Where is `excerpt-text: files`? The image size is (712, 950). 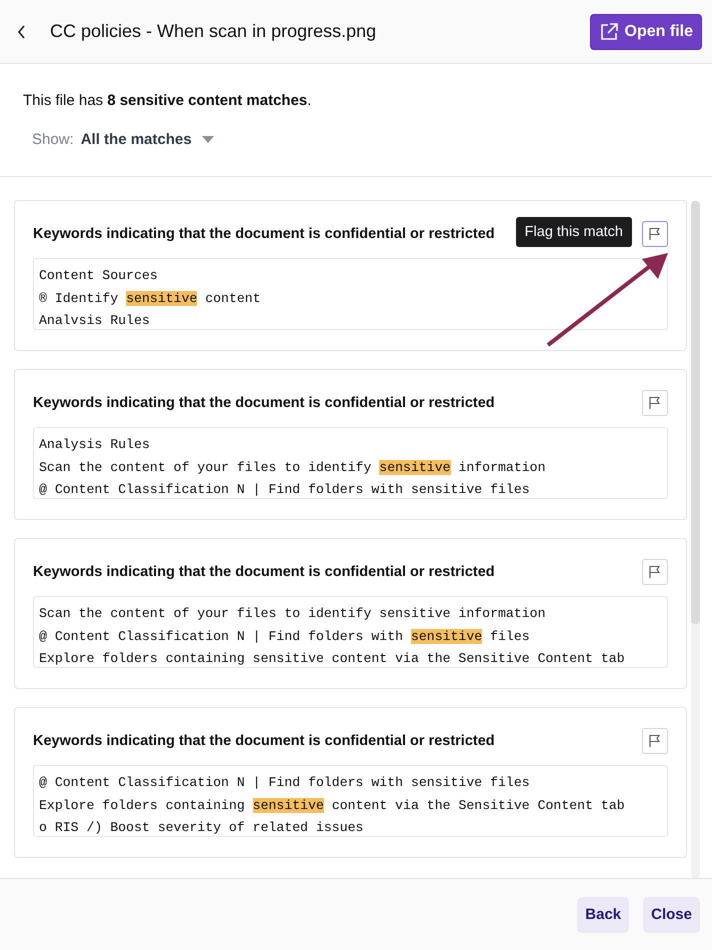
excerpt-text: files is located at coordinates (509, 636).